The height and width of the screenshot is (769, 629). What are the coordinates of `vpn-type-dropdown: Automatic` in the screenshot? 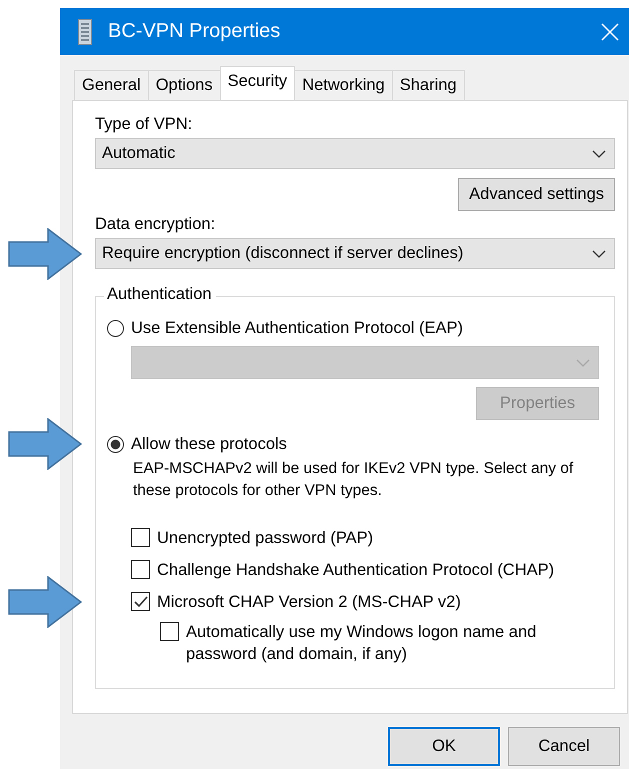 It's located at (355, 153).